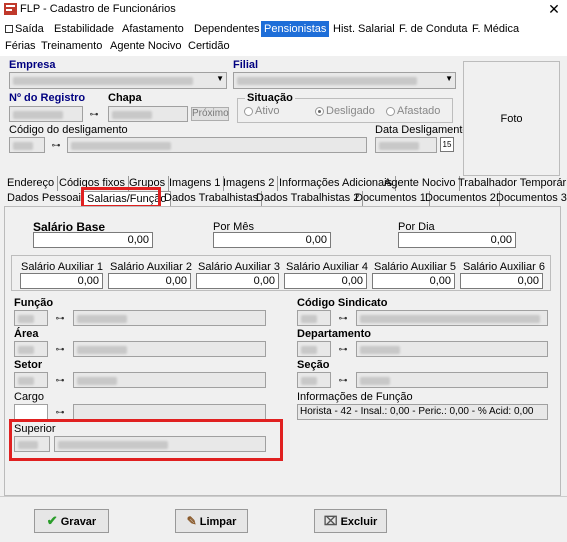  What do you see at coordinates (452, 380) in the screenshot?
I see `secao-desc` at bounding box center [452, 380].